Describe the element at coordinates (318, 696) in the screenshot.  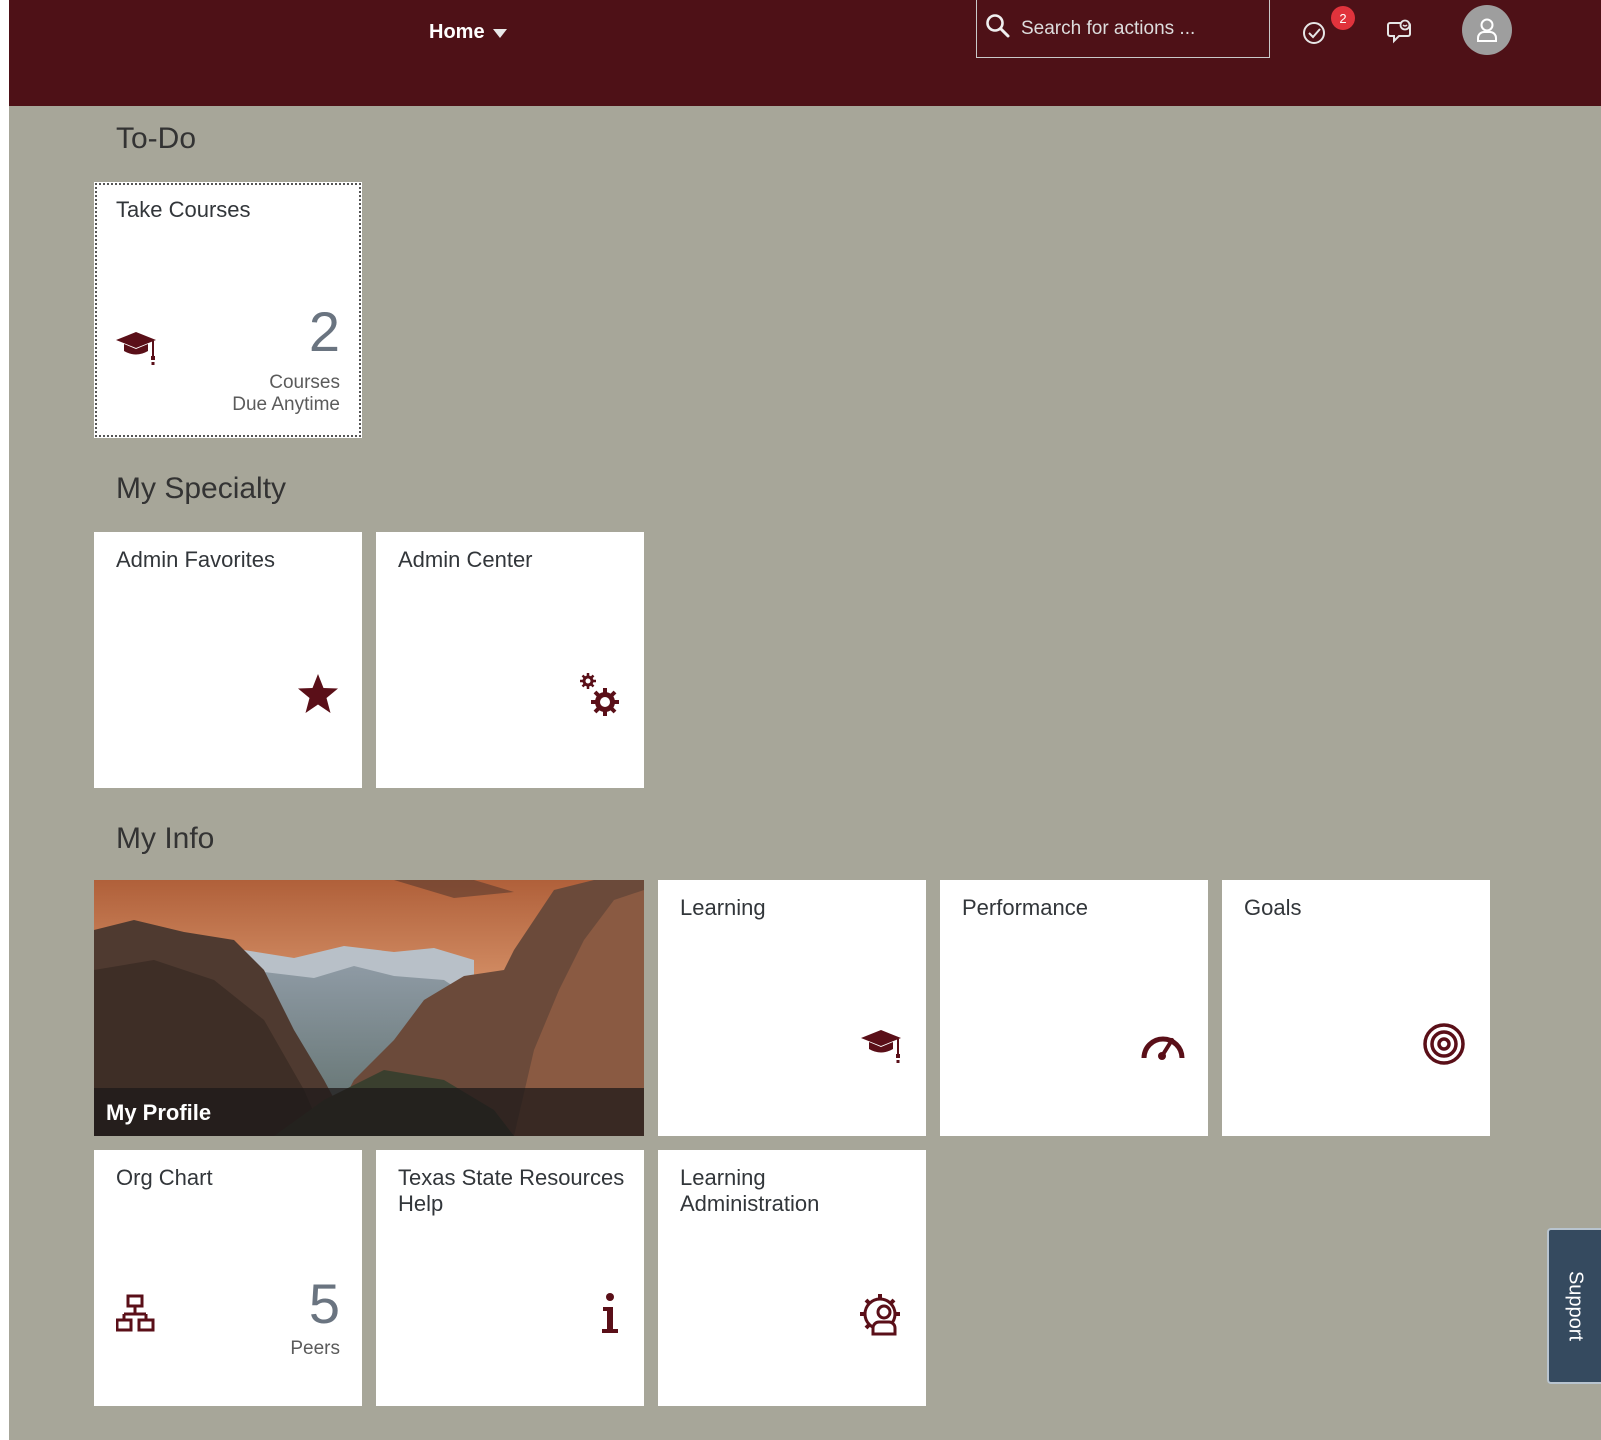
I see `star-icon` at that location.